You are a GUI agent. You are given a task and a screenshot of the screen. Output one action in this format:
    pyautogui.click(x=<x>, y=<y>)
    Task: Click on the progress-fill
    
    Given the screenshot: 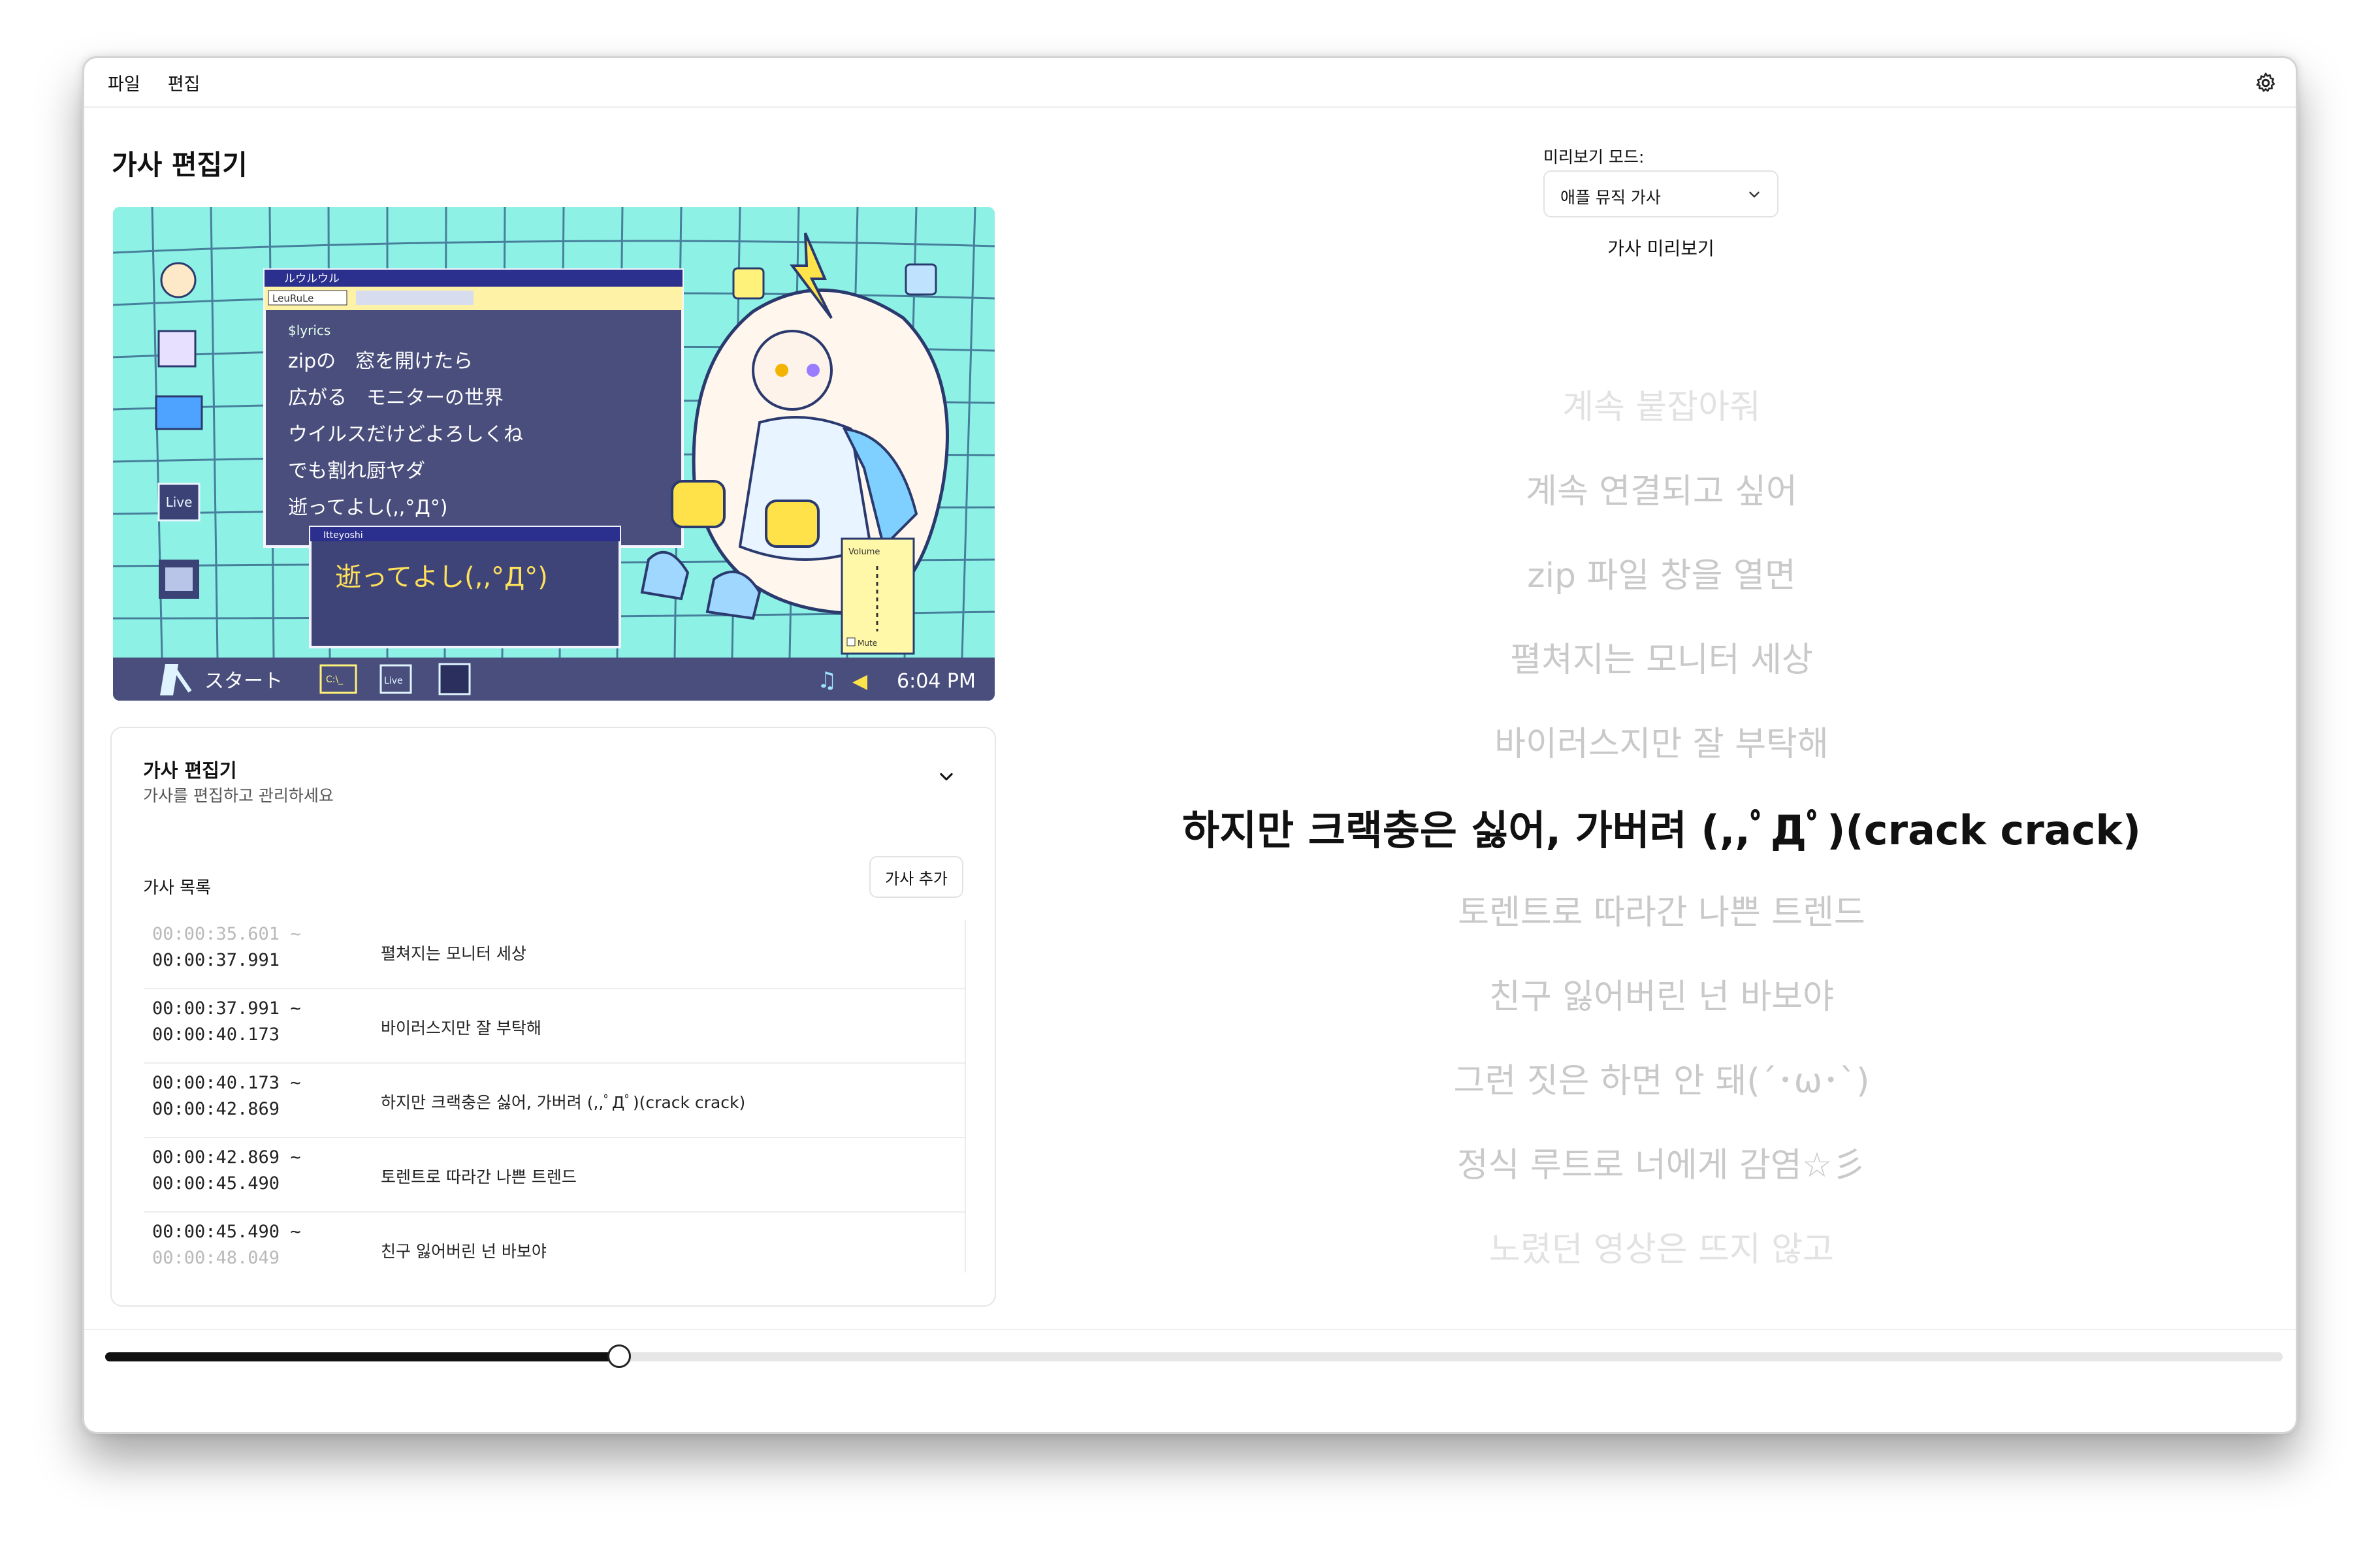 What is the action you would take?
    pyautogui.click(x=362, y=1356)
    